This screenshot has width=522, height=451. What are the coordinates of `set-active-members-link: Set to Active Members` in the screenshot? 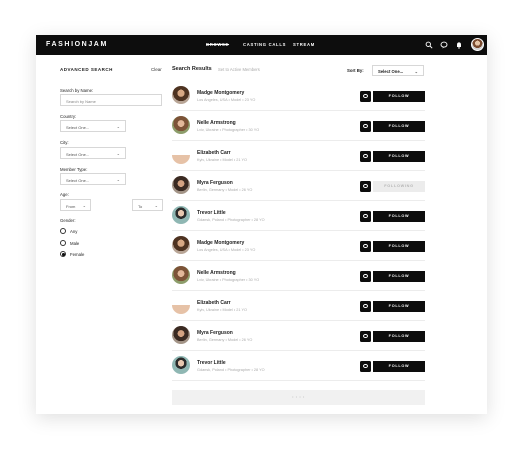 It's located at (239, 69).